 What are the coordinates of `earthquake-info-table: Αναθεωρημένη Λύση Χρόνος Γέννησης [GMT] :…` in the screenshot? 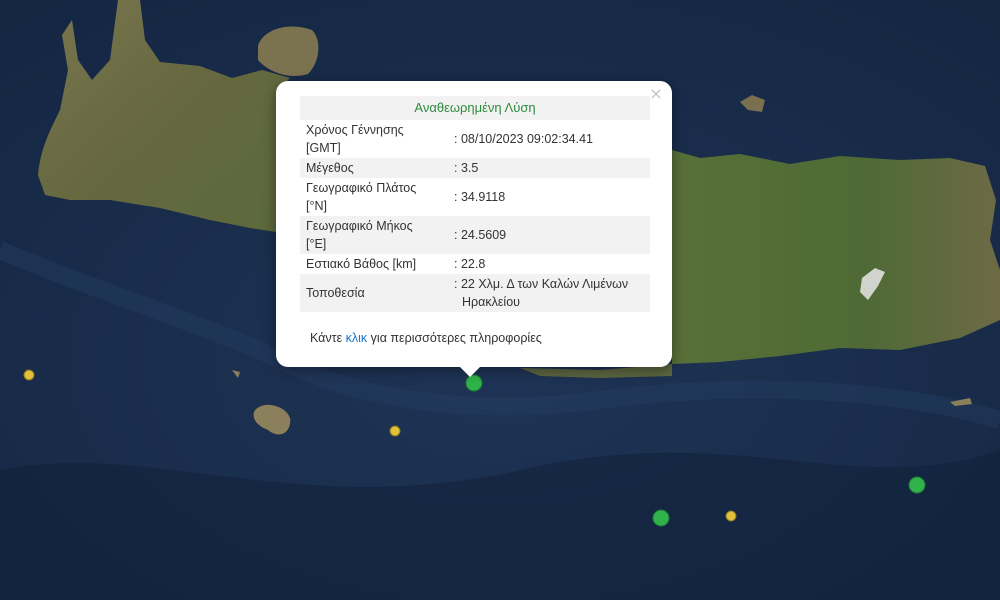 It's located at (475, 204).